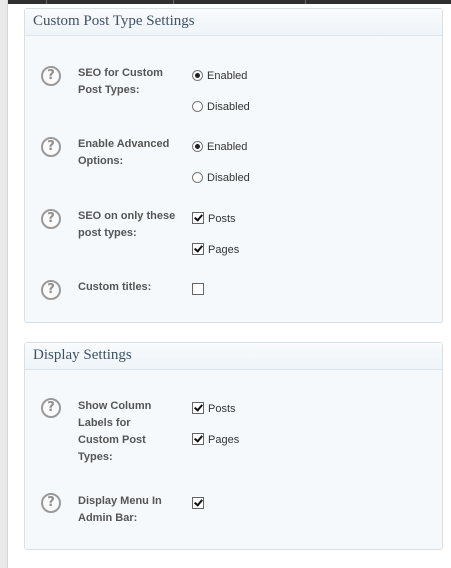 This screenshot has height=568, width=451. What do you see at coordinates (233, 356) in the screenshot?
I see `panel-title: Display Settings` at bounding box center [233, 356].